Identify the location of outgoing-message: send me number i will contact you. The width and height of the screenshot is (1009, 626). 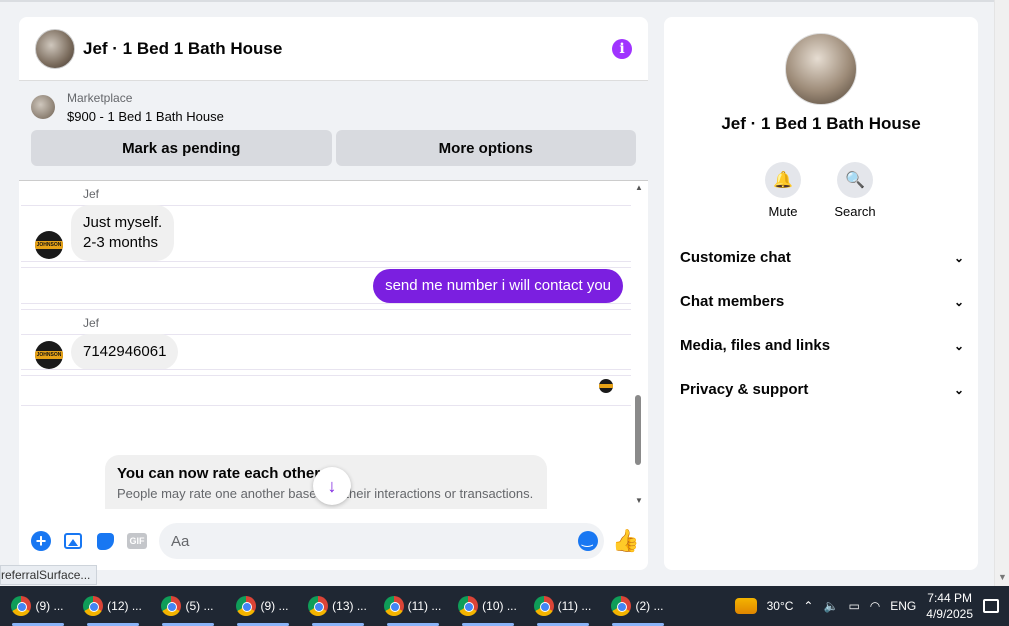
(498, 286).